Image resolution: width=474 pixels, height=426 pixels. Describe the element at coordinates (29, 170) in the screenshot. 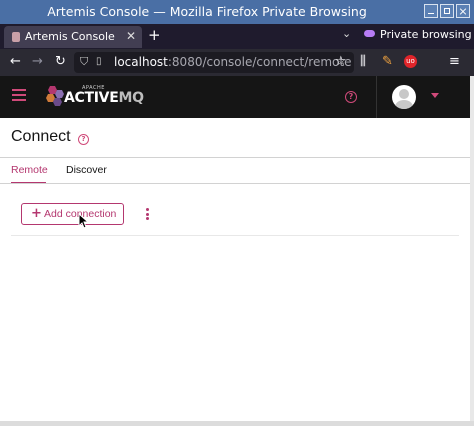

I see `tab-remote: Remote` at that location.